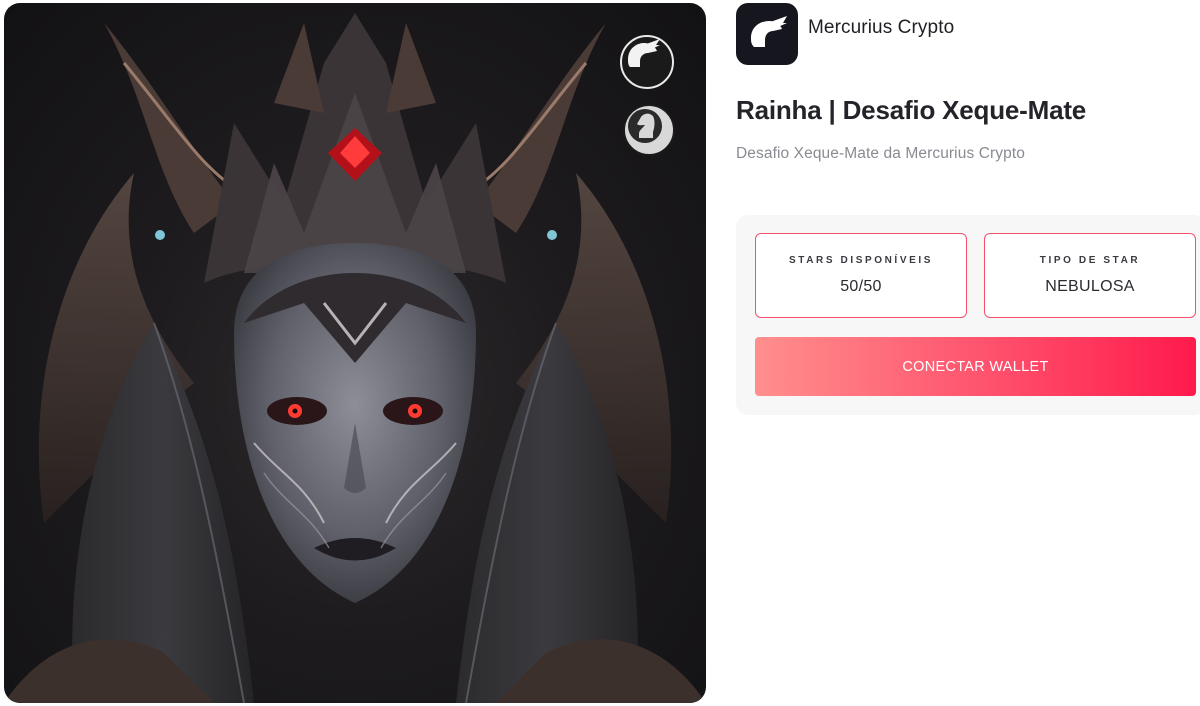  I want to click on winged-helmet-badge, so click(647, 62).